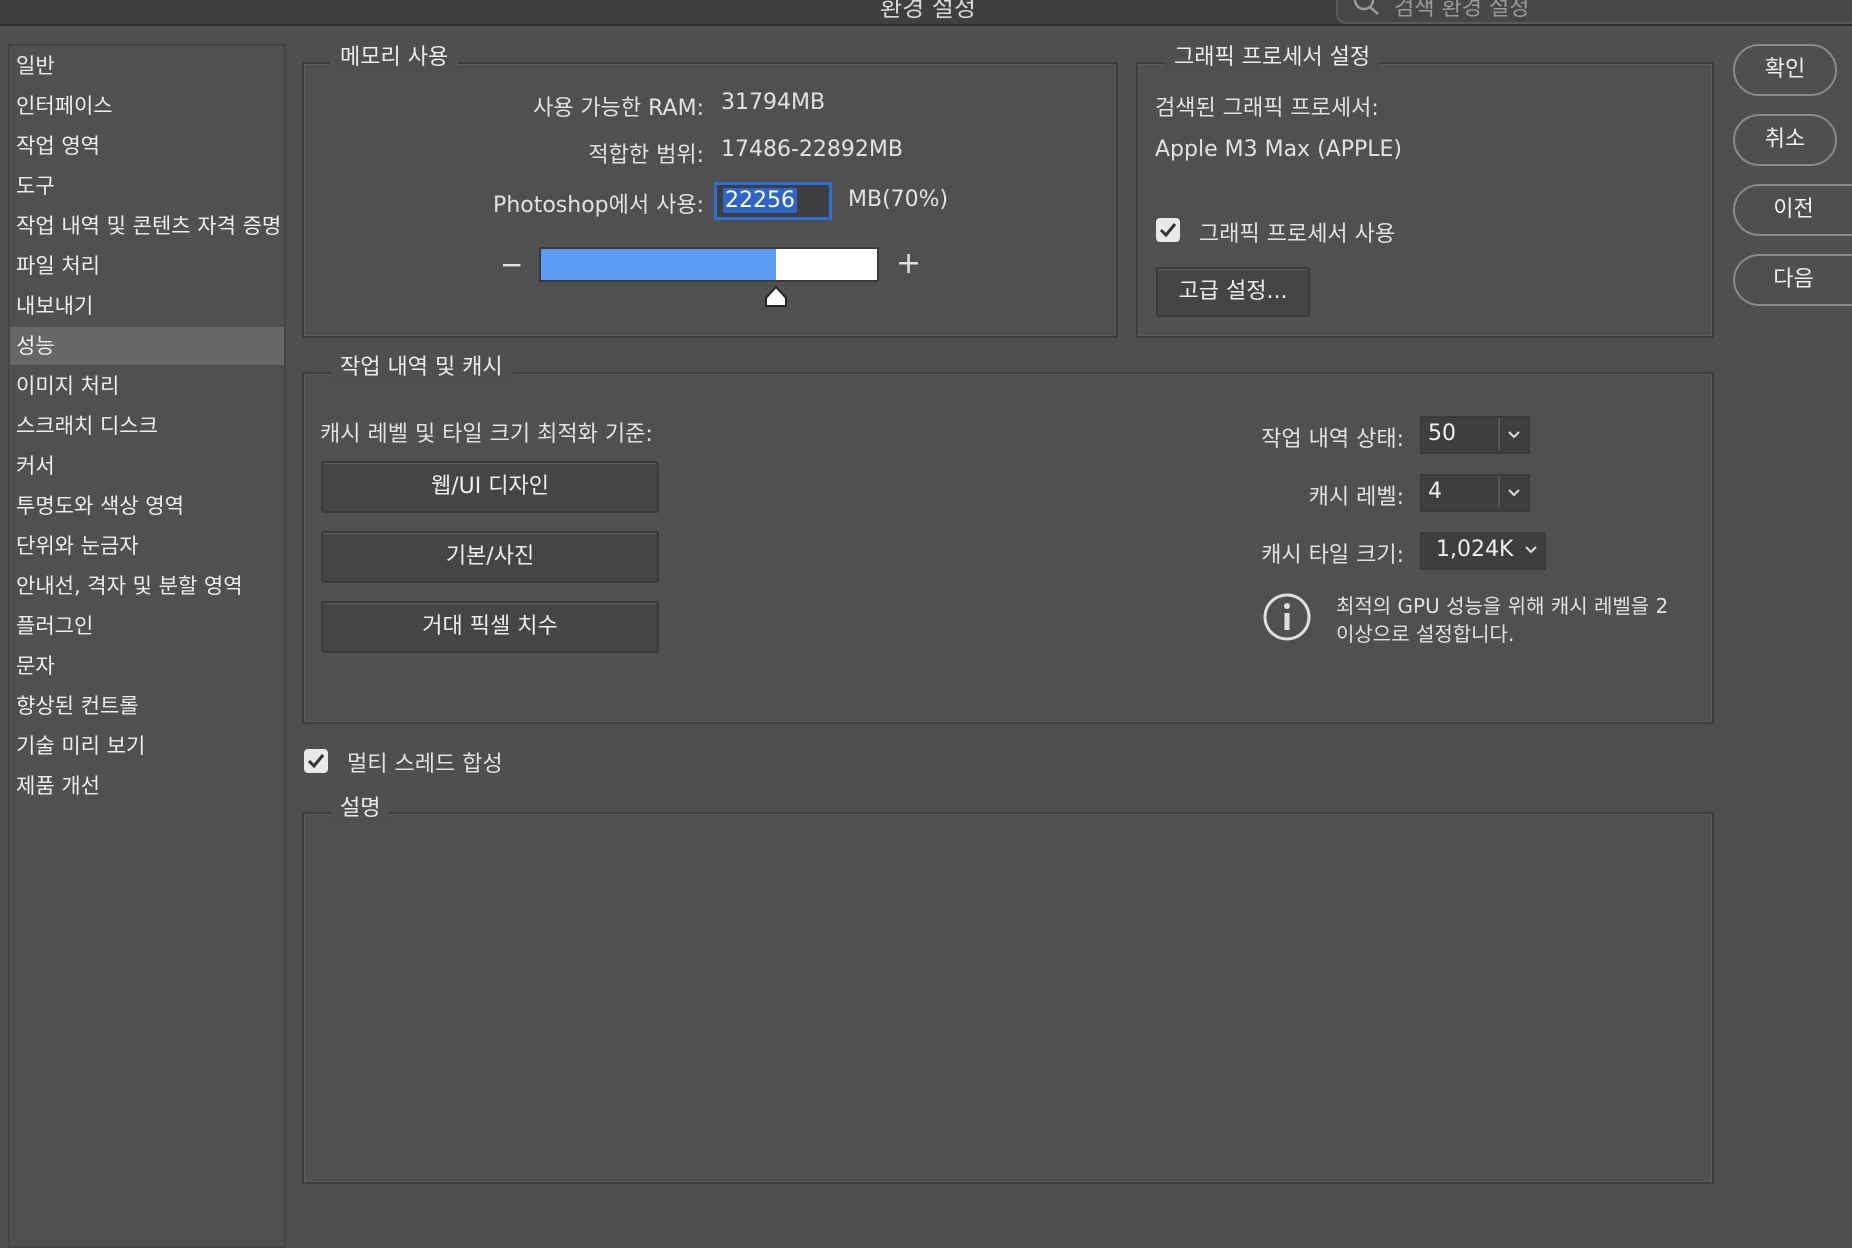 The image size is (1852, 1248). Describe the element at coordinates (425, 764) in the screenshot. I see `multithread-label: 멀티 스레드 합성` at that location.